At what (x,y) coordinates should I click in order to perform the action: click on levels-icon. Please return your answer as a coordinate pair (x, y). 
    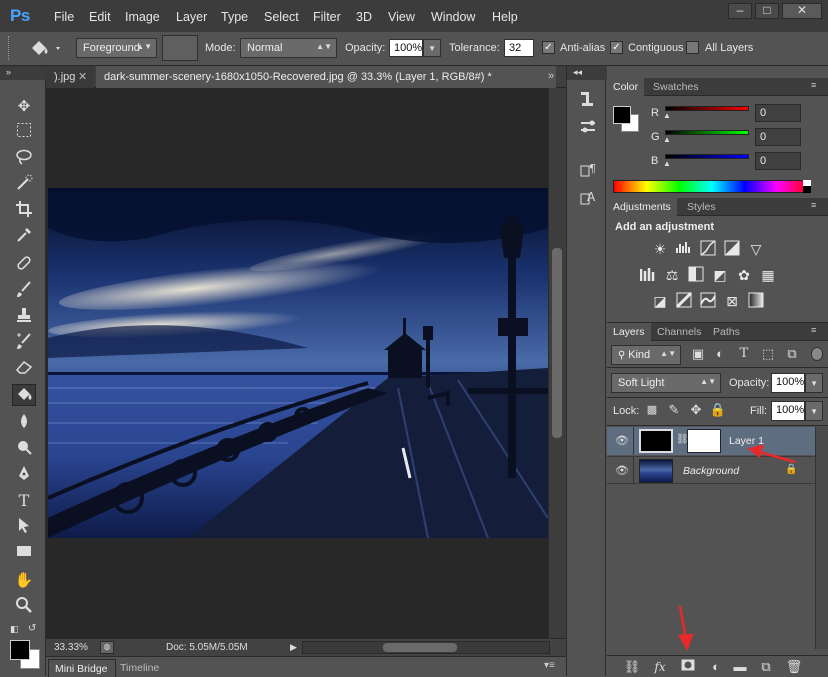
    Looking at the image, I should click on (684, 249).